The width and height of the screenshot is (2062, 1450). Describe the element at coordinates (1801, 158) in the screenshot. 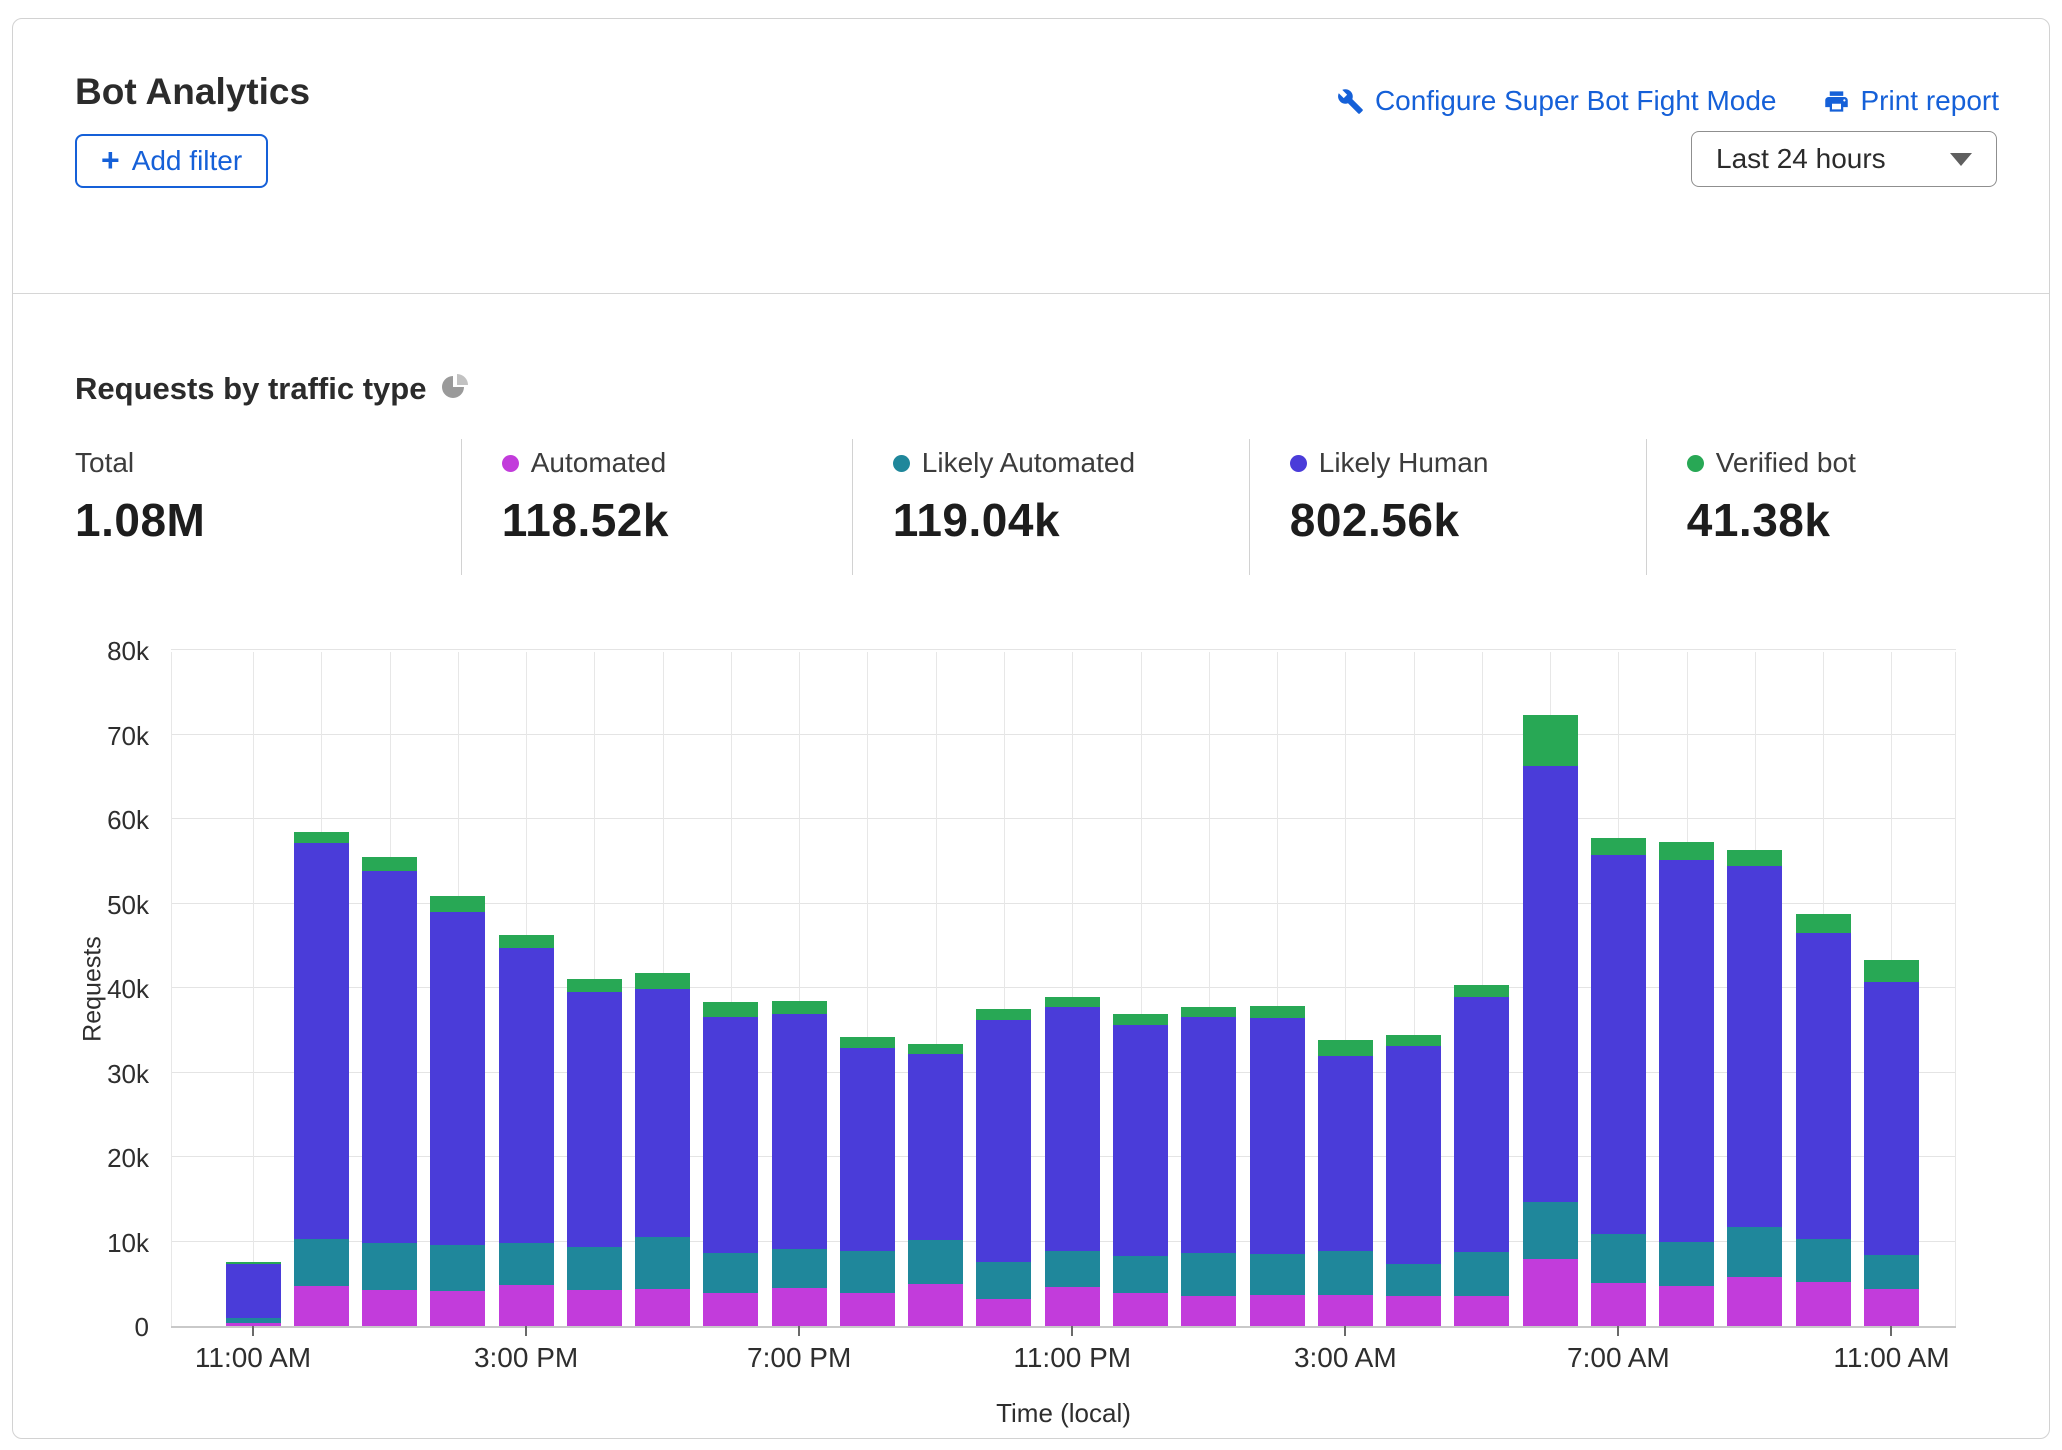

I see `time-range-value: Last 24 hours` at that location.